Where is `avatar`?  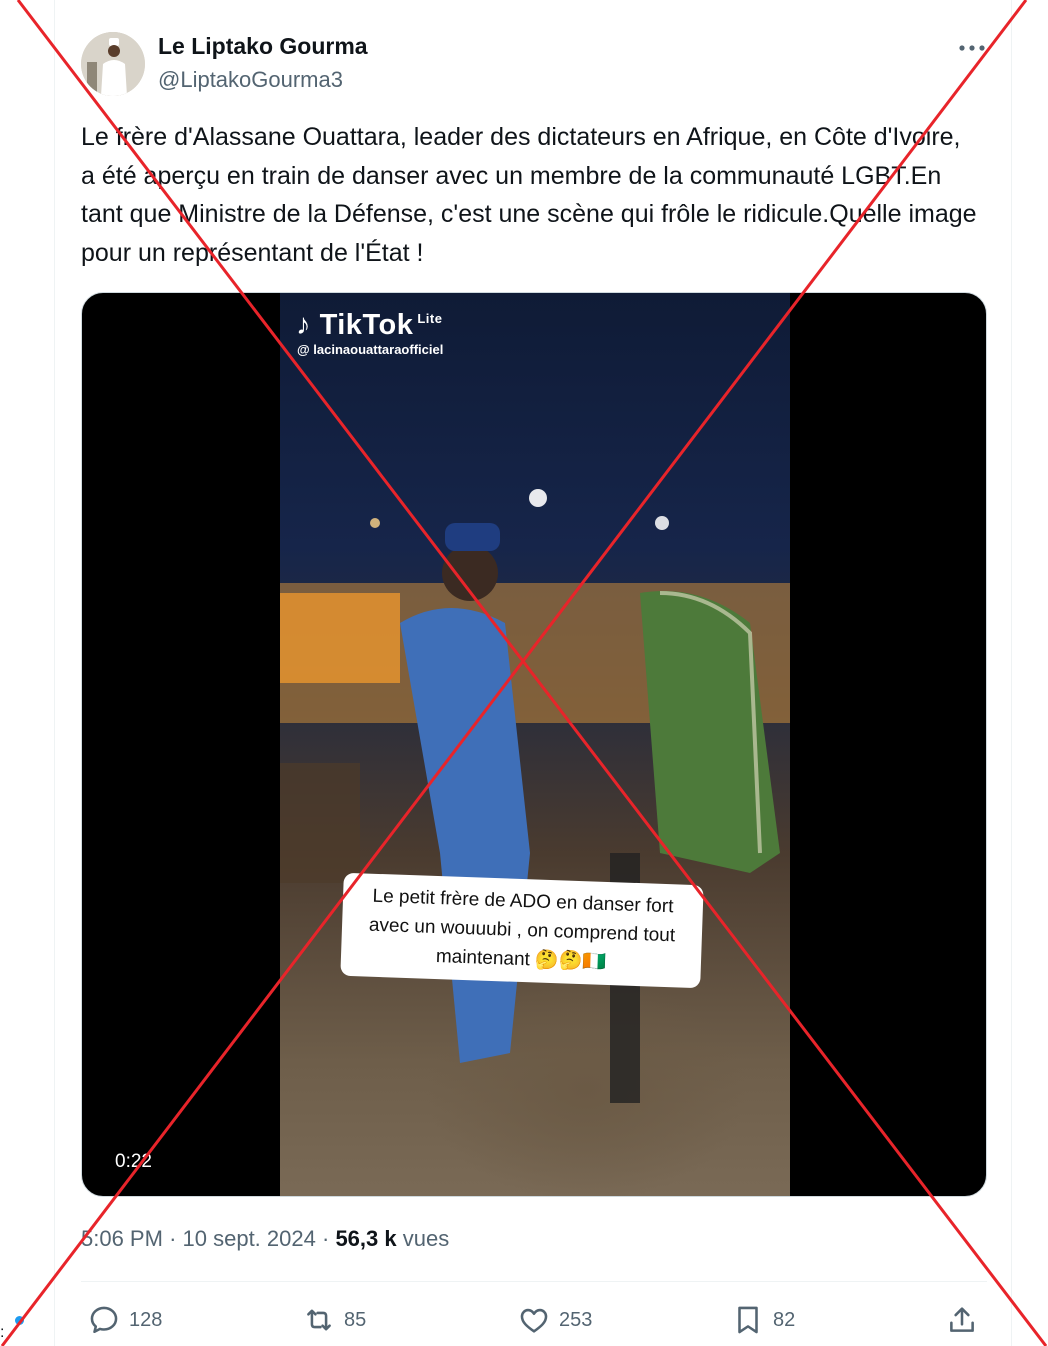 avatar is located at coordinates (113, 64).